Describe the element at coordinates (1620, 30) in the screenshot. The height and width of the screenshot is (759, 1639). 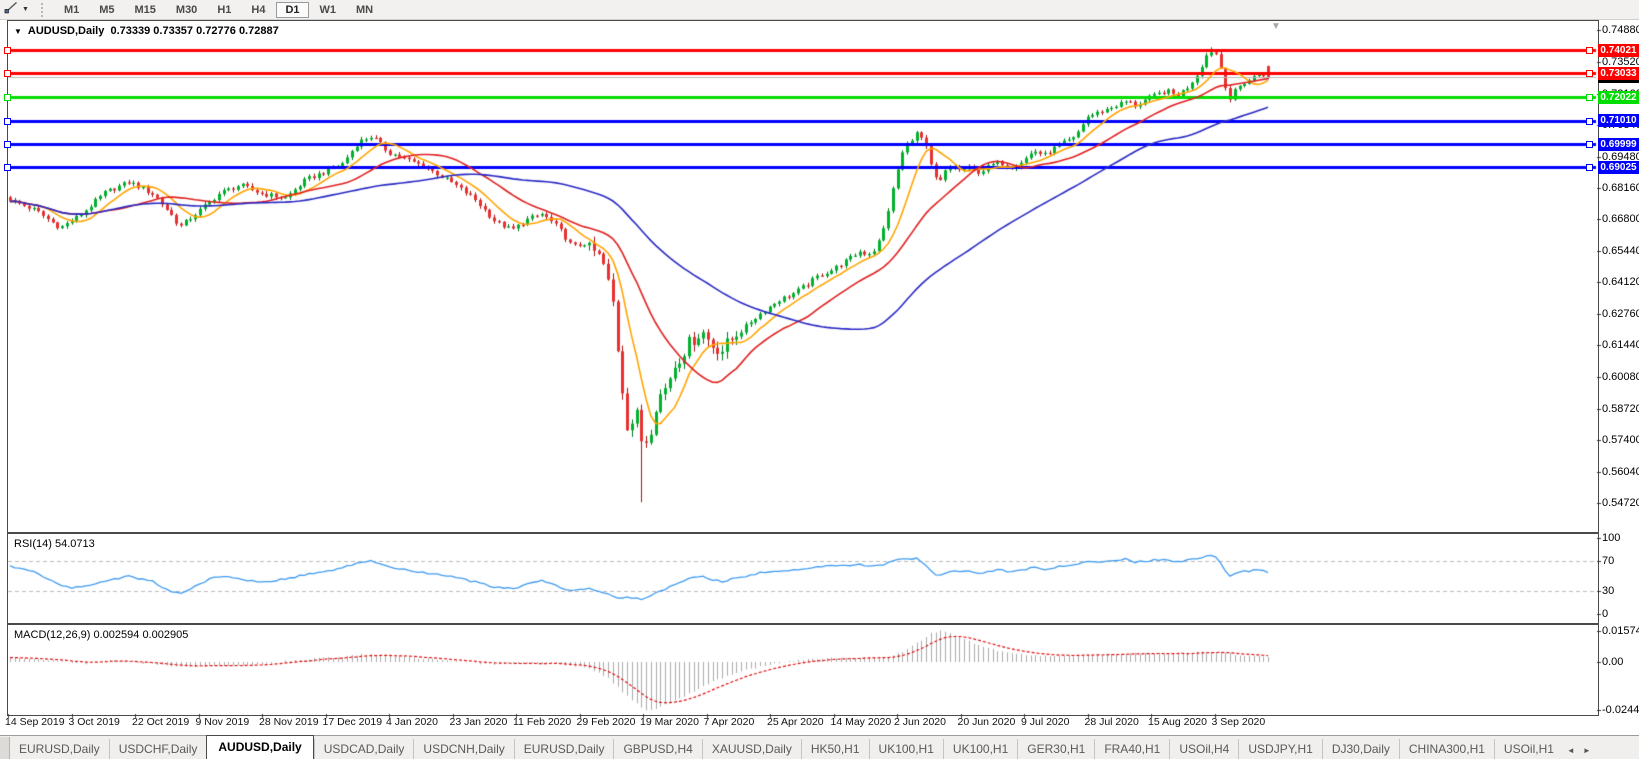
I see `price-axis-label: 0.74880` at that location.